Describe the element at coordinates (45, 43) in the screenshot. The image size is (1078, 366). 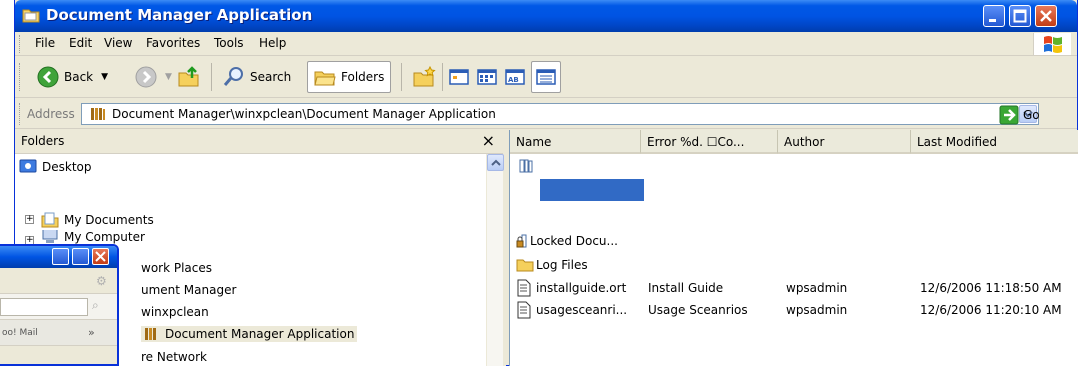
I see `menu-file: File` at that location.